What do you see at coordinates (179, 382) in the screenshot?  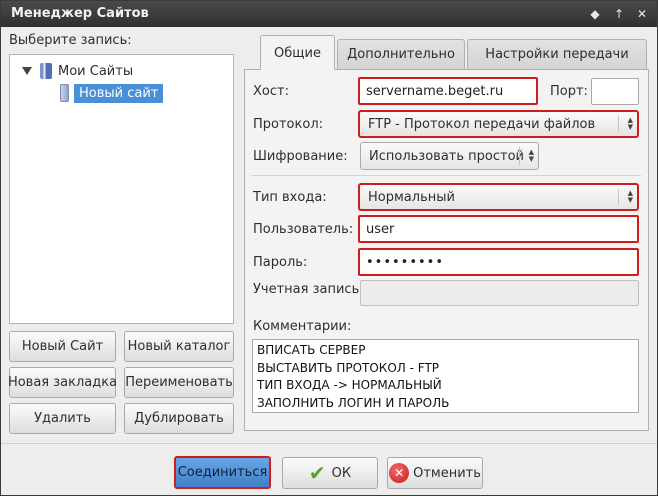 I see `rename-button: Переименовать` at bounding box center [179, 382].